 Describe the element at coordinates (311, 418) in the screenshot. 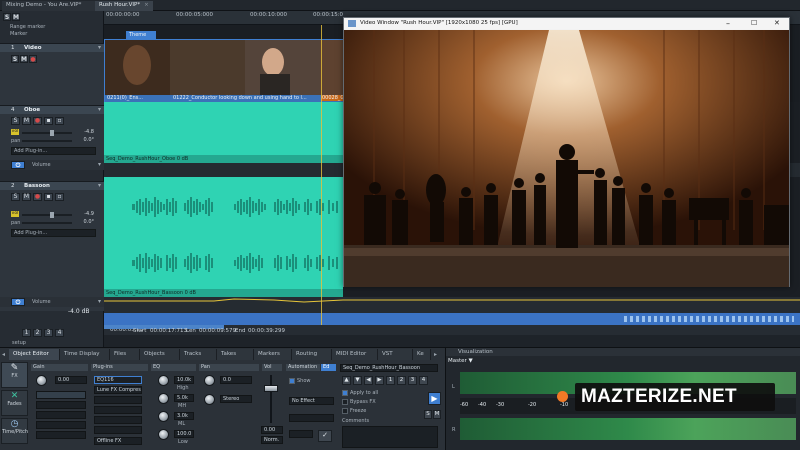

I see `automation-field` at that location.